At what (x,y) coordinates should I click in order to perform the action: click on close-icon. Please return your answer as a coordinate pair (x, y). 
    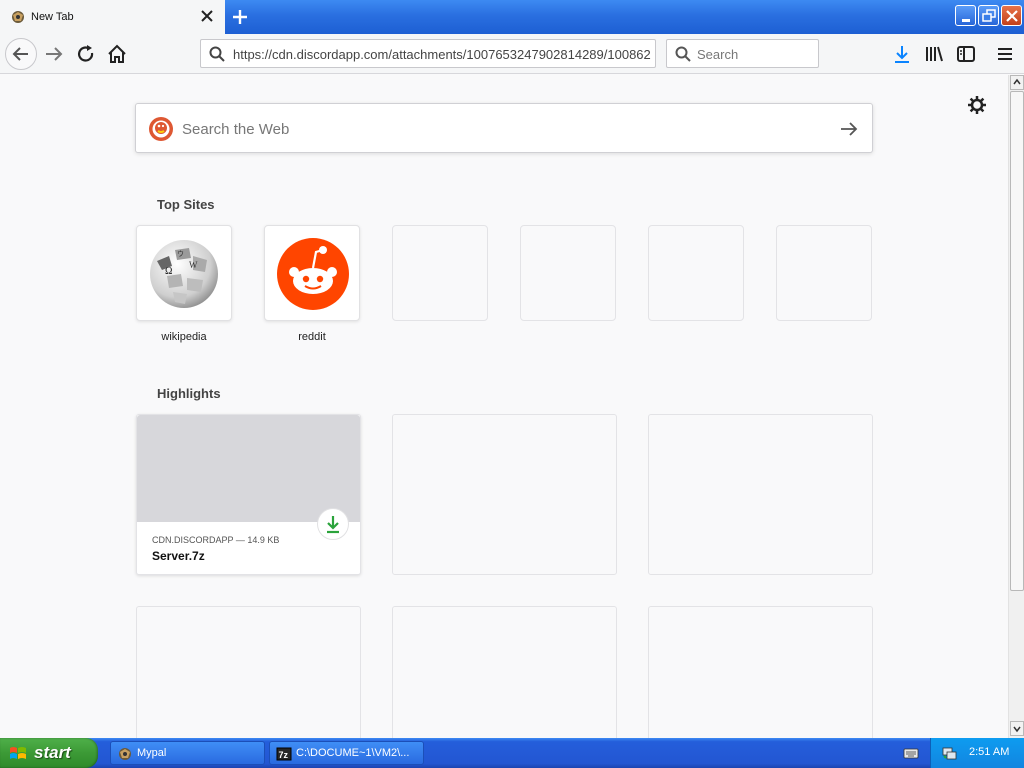
    Looking at the image, I should click on (1012, 16).